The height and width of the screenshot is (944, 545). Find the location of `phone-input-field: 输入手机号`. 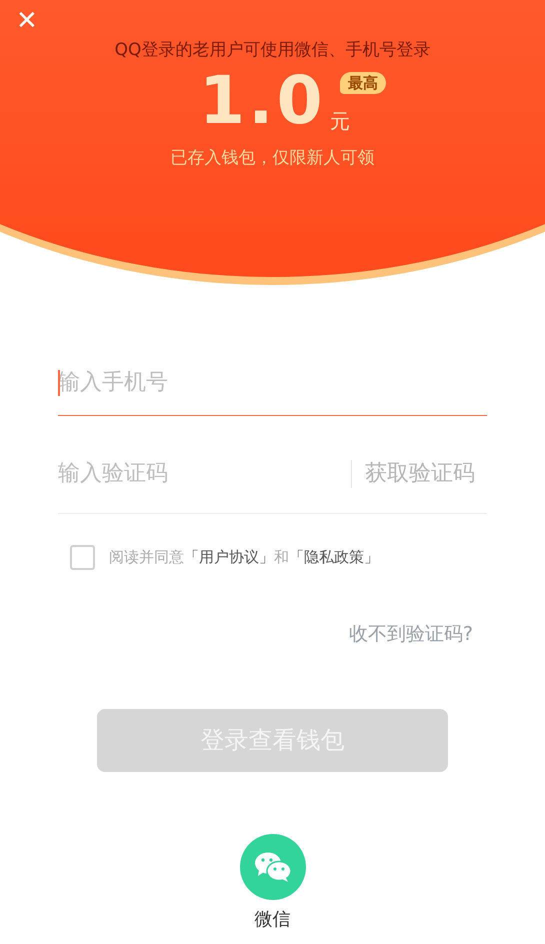

phone-input-field: 输入手机号 is located at coordinates (272, 383).